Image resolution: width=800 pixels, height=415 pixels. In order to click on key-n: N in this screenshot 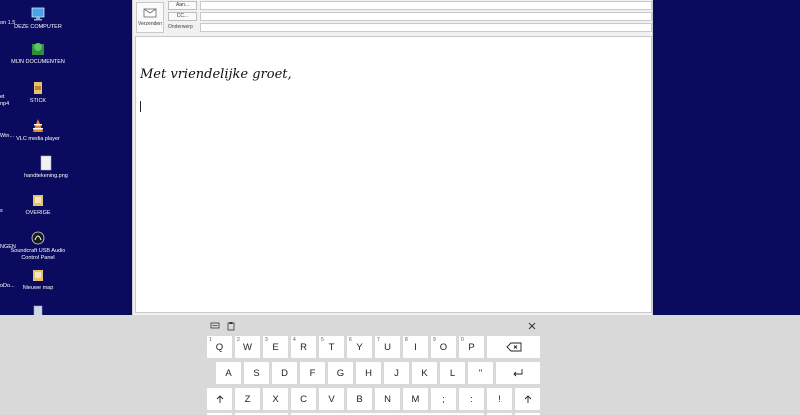, I will do `click(387, 399)`.